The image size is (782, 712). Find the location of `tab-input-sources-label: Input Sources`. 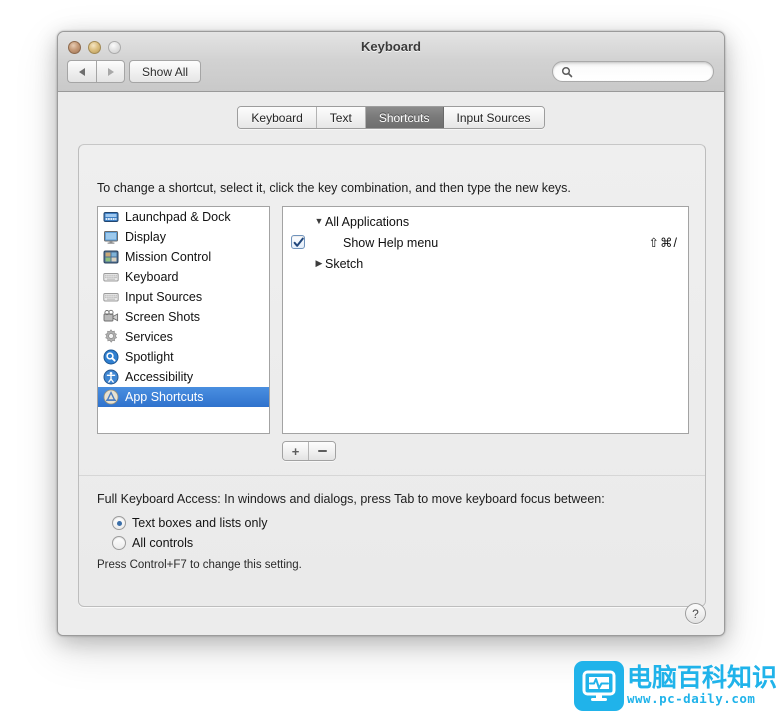

tab-input-sources-label: Input Sources is located at coordinates (493, 117).